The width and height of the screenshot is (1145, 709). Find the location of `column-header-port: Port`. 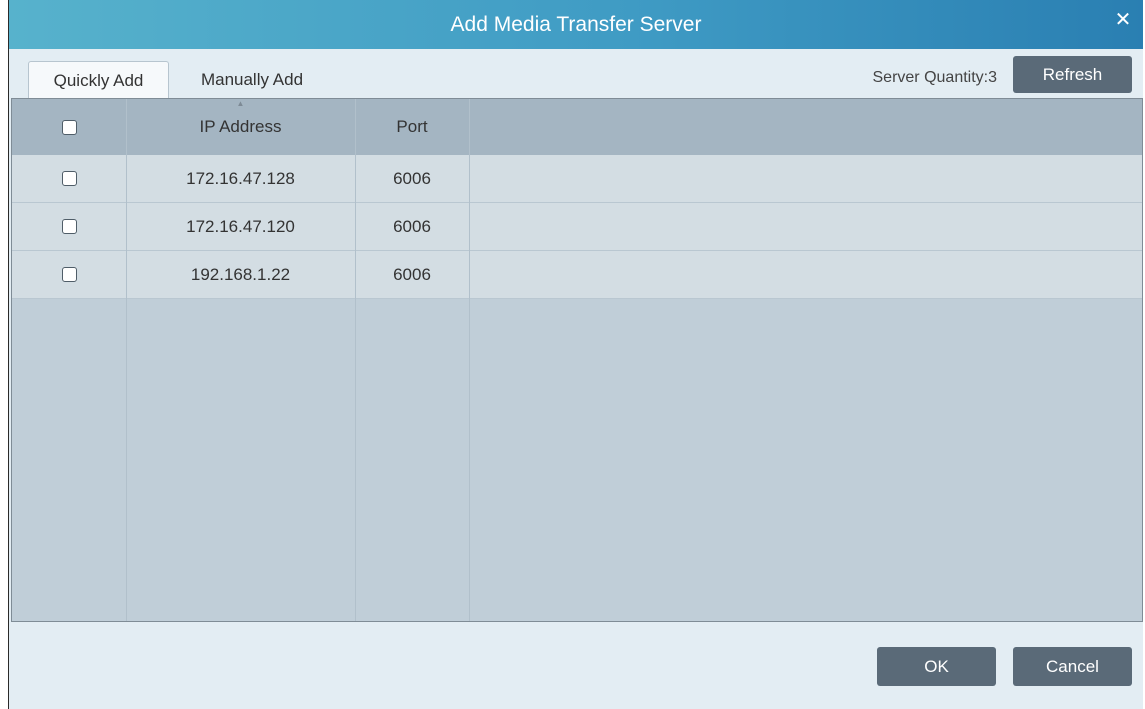

column-header-port: Port is located at coordinates (412, 127).